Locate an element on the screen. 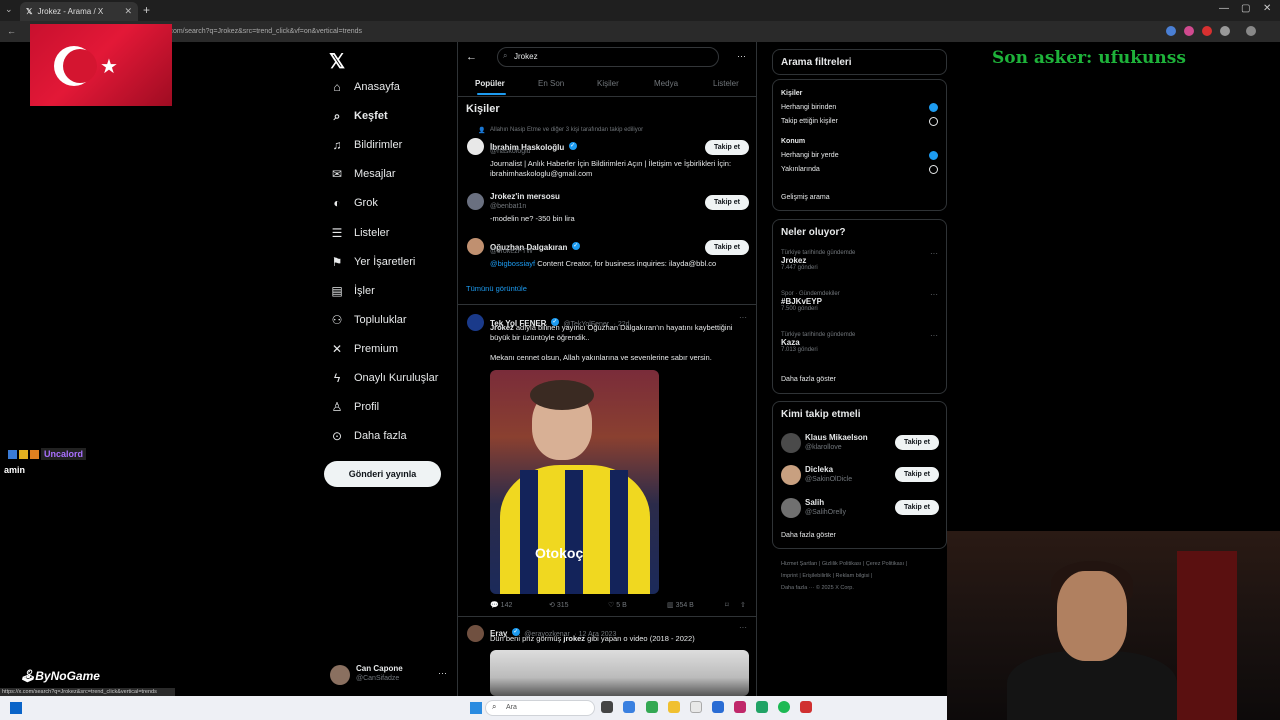 Image resolution: width=1280 pixels, height=720 pixels. task-view-icon is located at coordinates (607, 707).